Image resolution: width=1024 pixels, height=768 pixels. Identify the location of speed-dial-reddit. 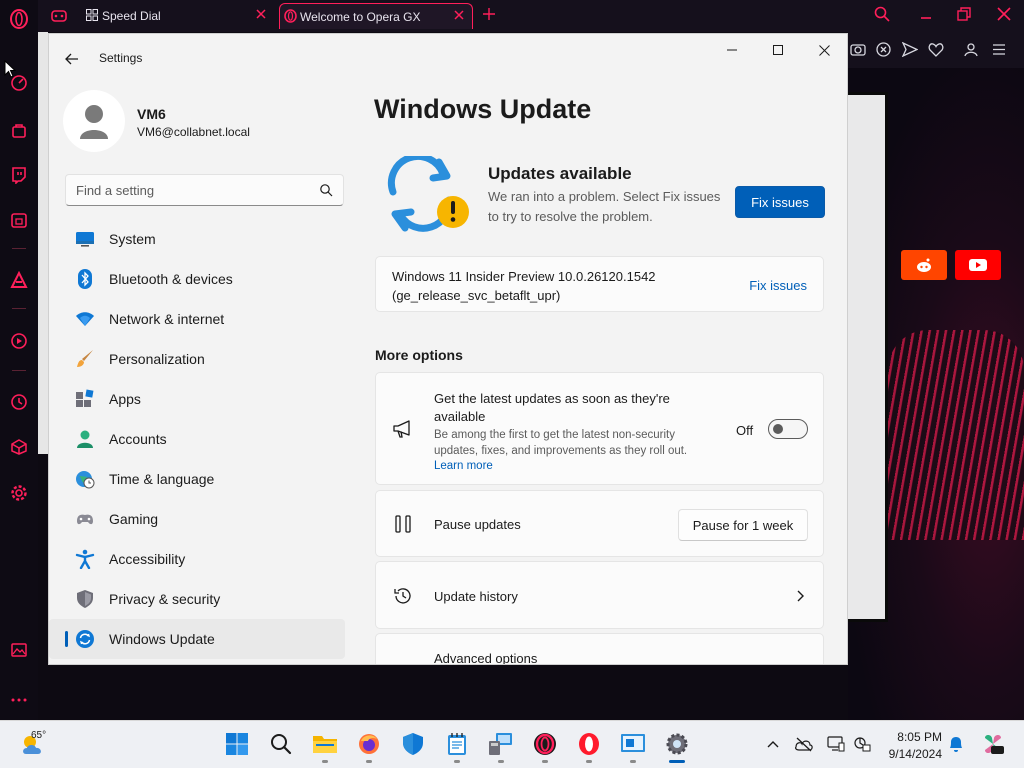
(924, 265).